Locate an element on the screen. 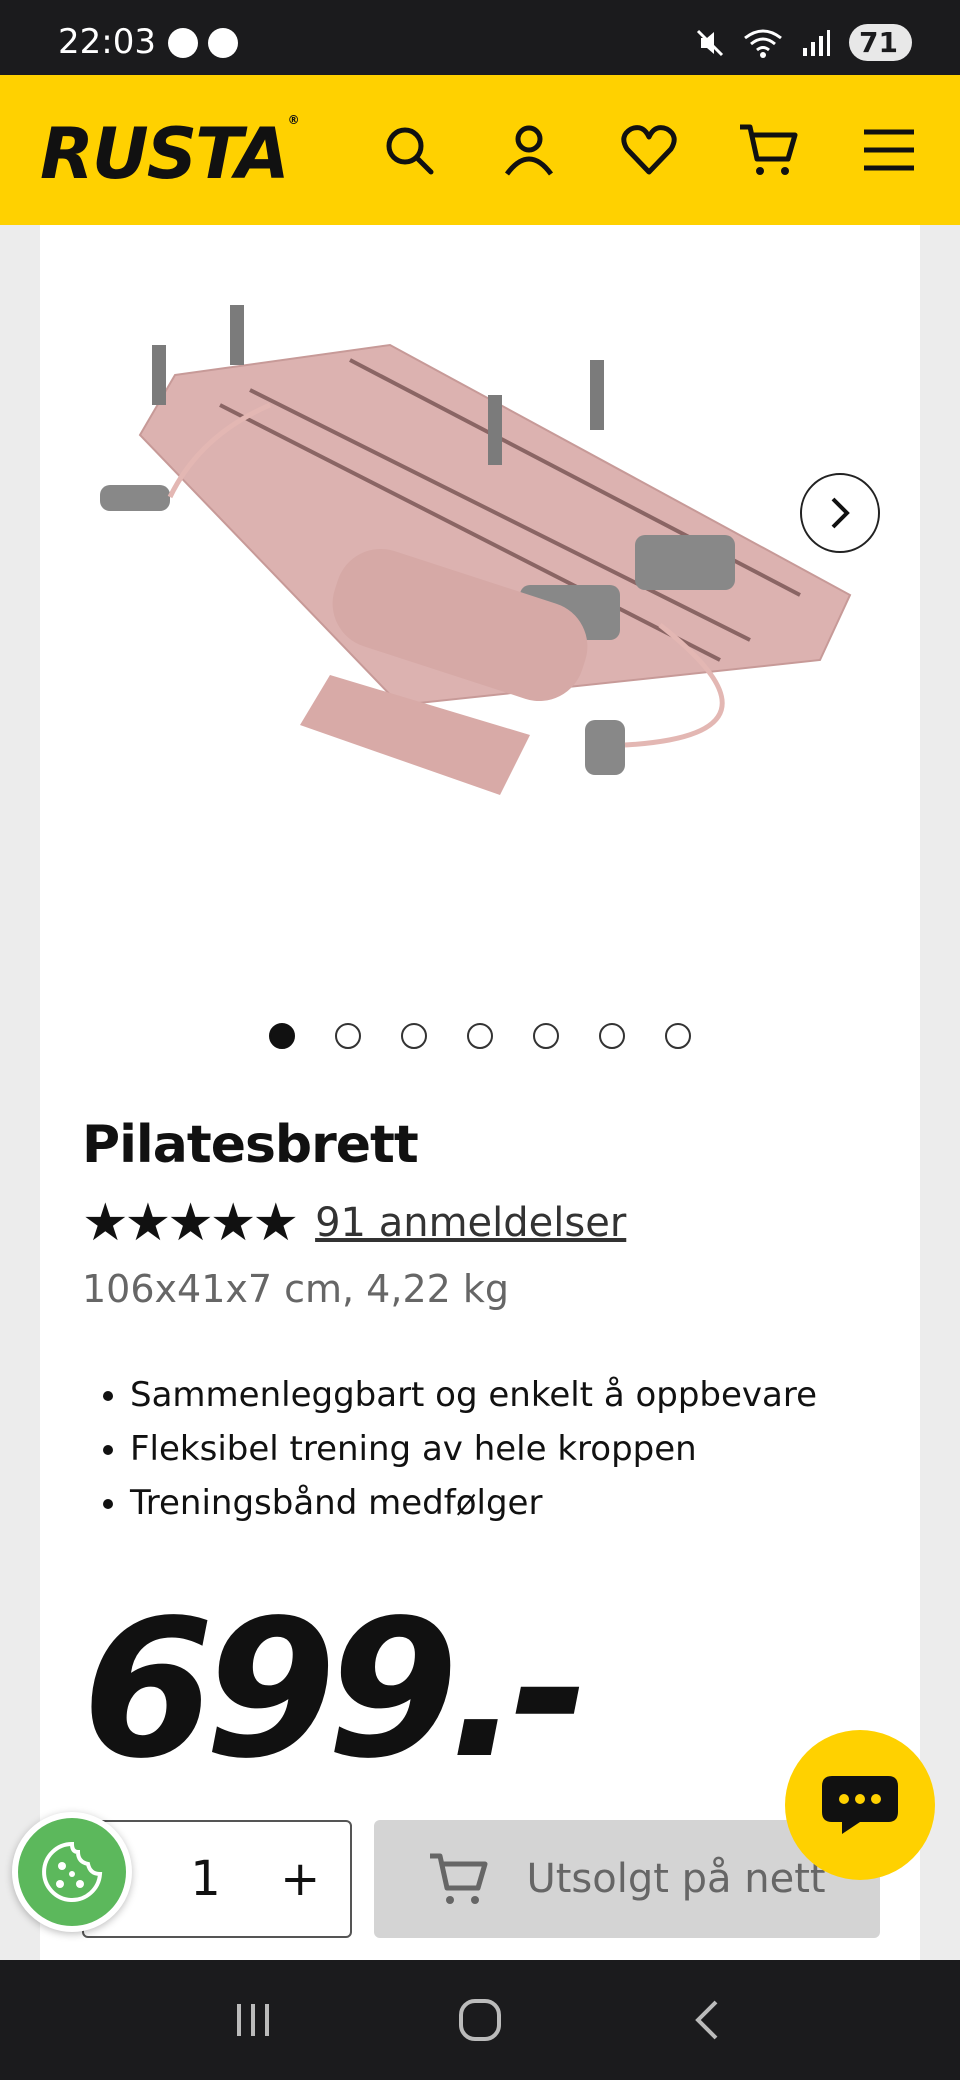 The width and height of the screenshot is (960, 2080). status-bar: 22:03 71 is located at coordinates (480, 37).